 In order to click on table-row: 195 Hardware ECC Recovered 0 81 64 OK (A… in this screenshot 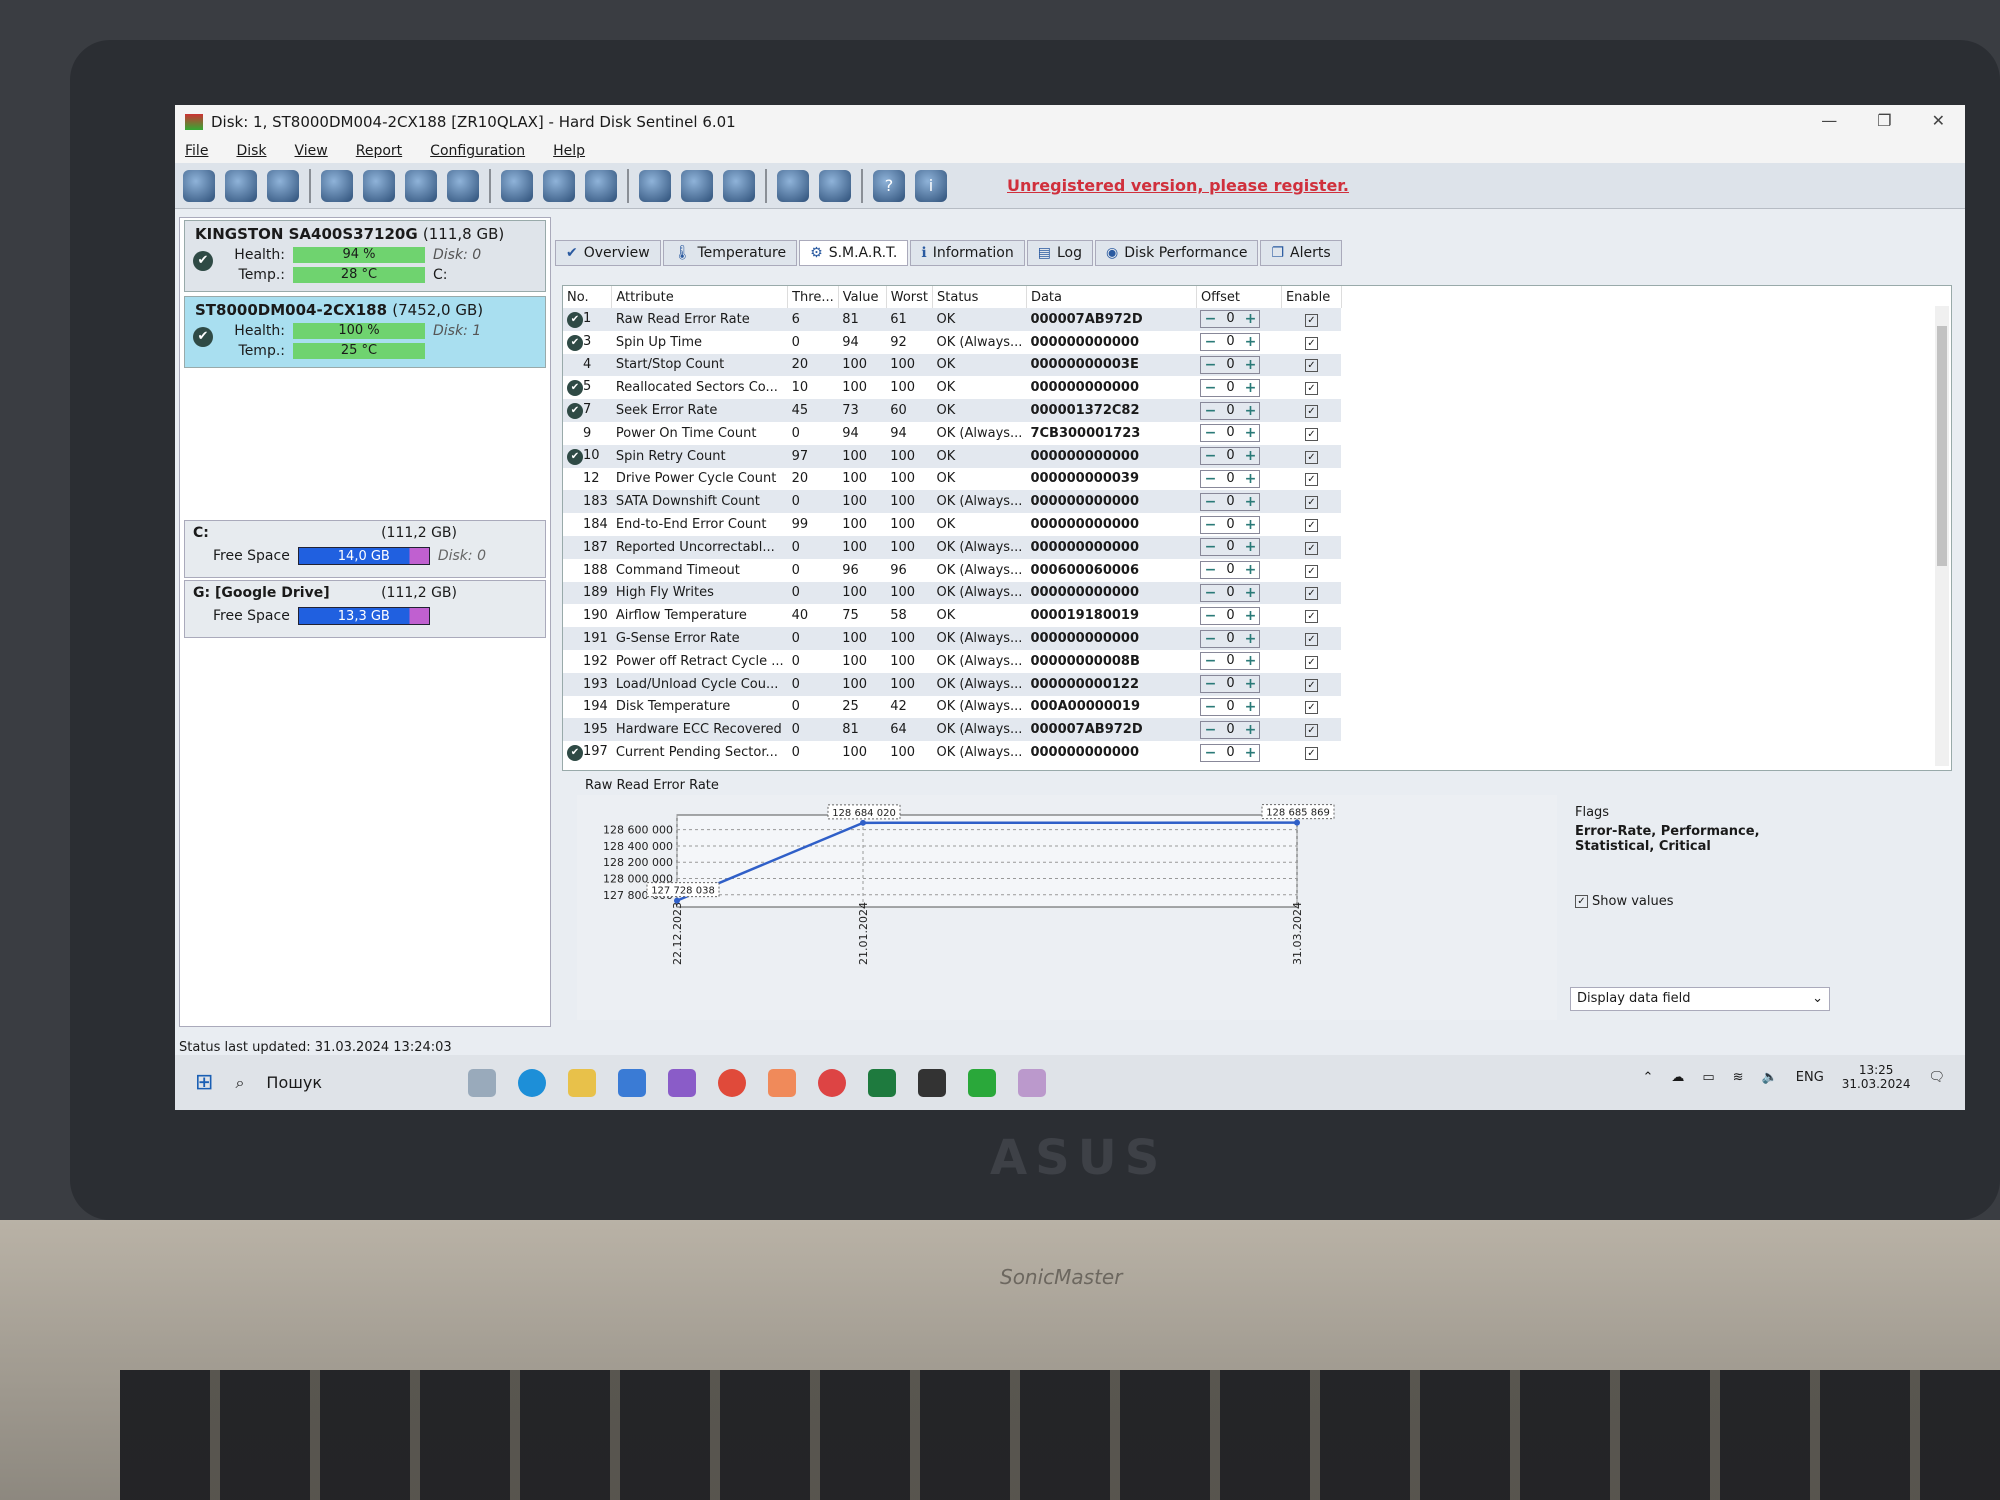, I will do `click(952, 730)`.